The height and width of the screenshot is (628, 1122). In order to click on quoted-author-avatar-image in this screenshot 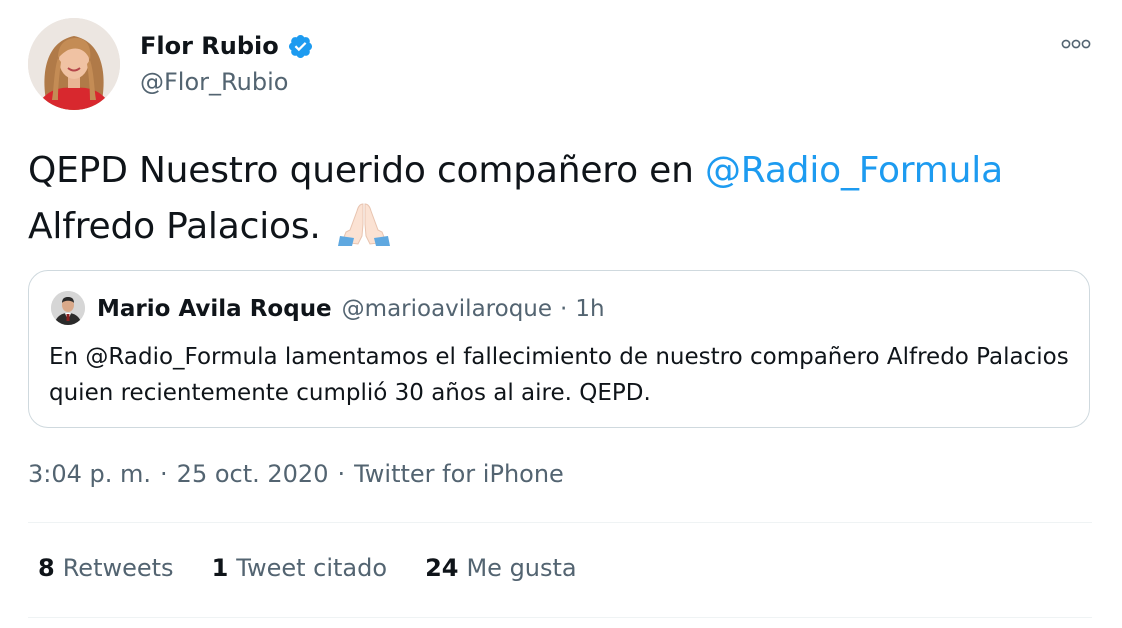, I will do `click(68, 308)`.